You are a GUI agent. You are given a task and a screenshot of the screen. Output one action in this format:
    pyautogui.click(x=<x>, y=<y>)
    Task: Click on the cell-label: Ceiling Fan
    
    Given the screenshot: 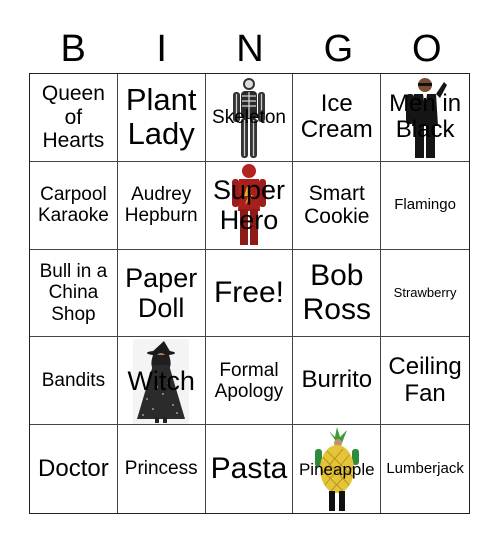 What is the action you would take?
    pyautogui.click(x=425, y=379)
    